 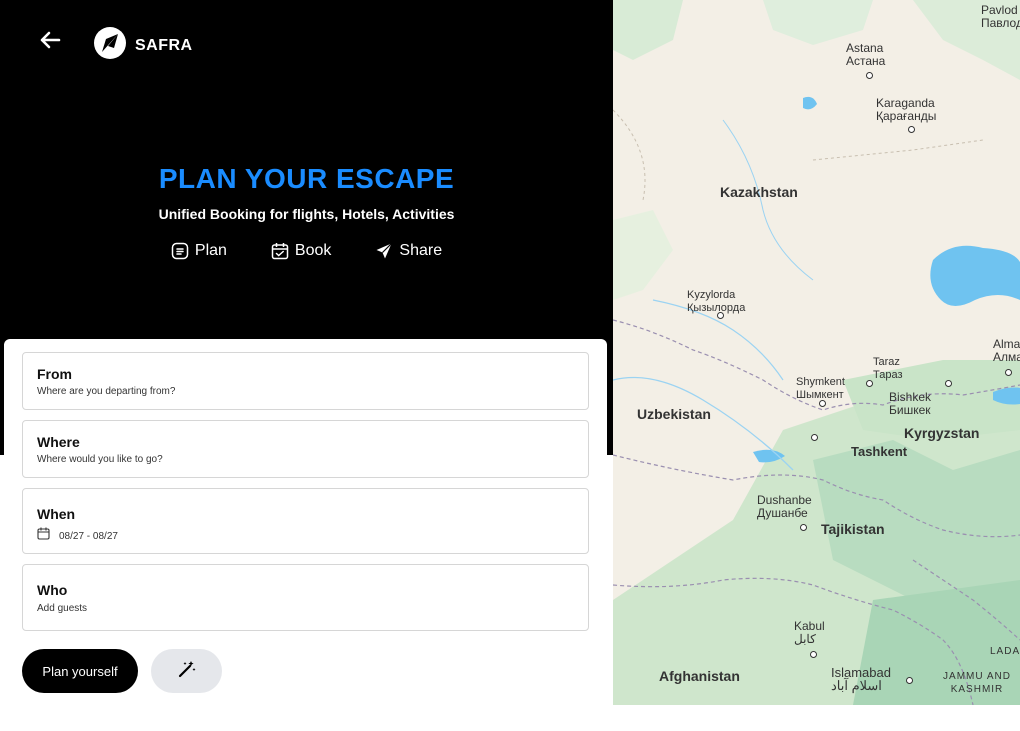 I want to click on map-city-kabul: Kabul کابل, so click(x=809, y=632).